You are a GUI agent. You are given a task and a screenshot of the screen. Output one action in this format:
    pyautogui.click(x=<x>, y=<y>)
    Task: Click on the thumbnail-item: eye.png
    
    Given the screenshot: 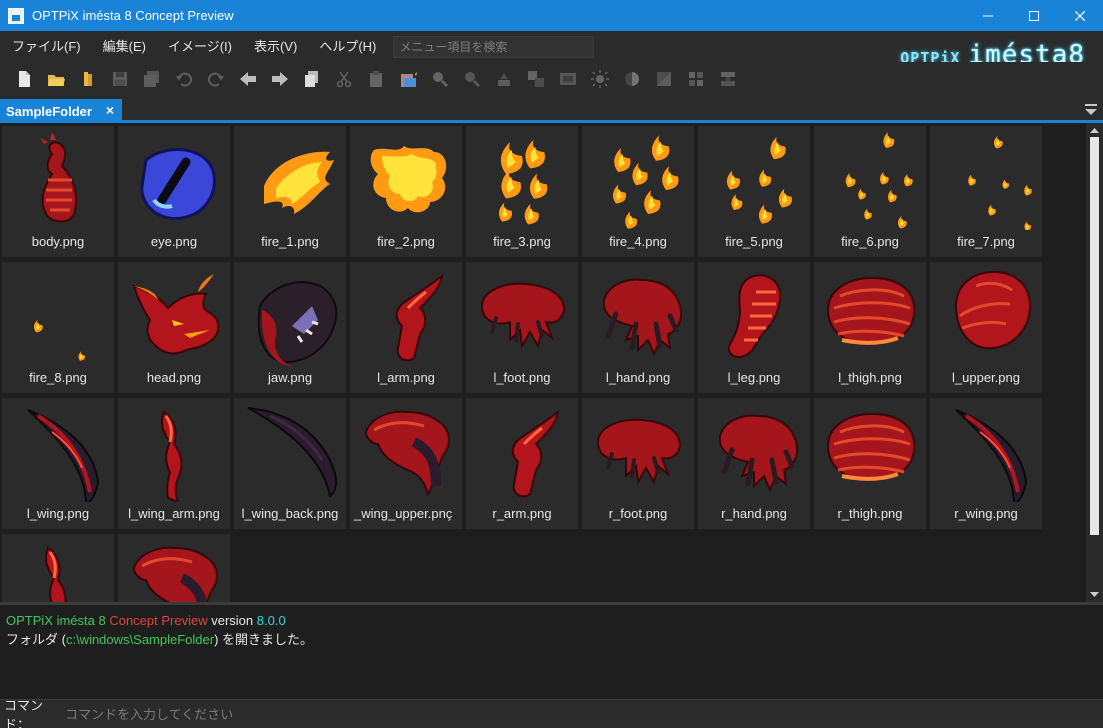 What is the action you would take?
    pyautogui.click(x=174, y=191)
    